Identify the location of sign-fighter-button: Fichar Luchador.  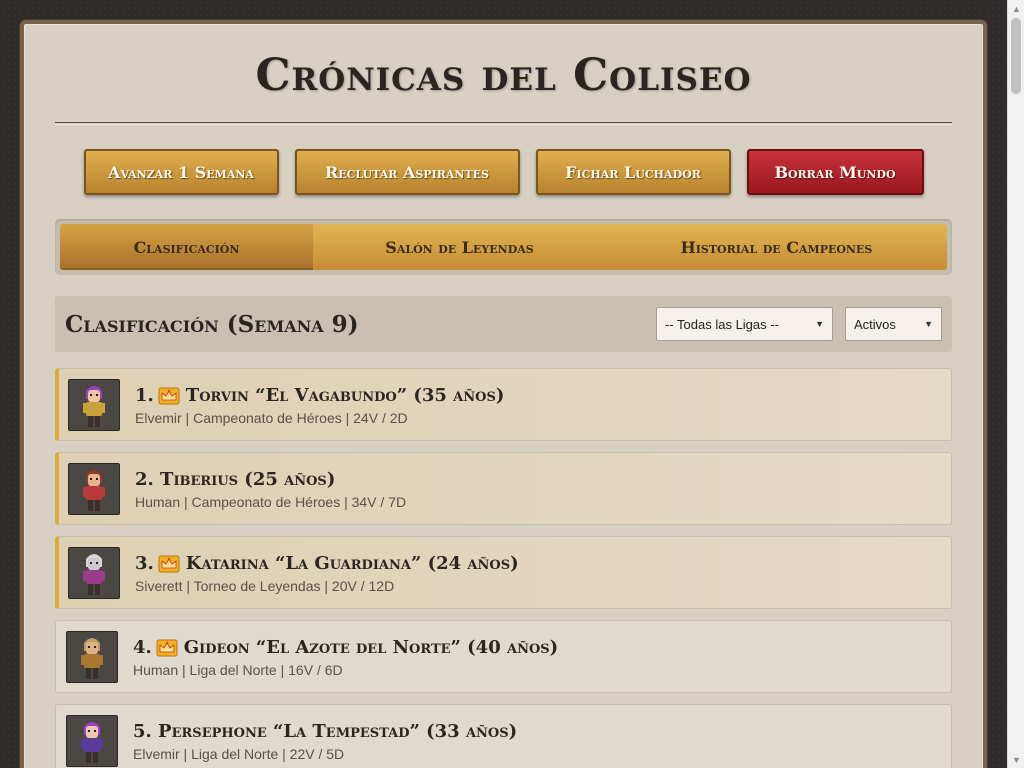
(633, 172).